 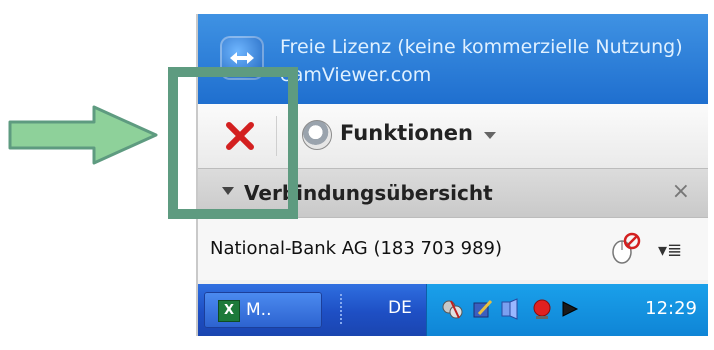 I want to click on section-close-button: ×, so click(x=681, y=191).